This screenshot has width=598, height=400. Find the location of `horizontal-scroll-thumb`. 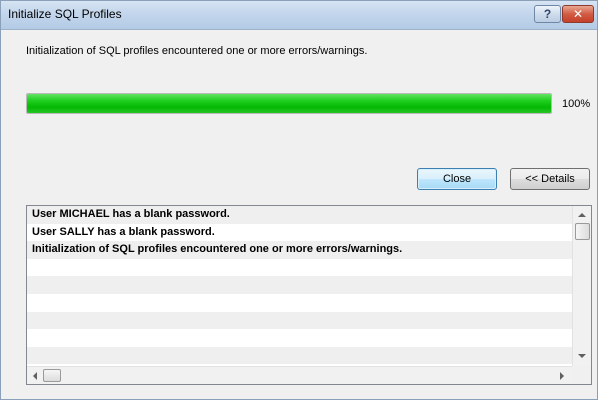

horizontal-scroll-thumb is located at coordinates (52, 375).